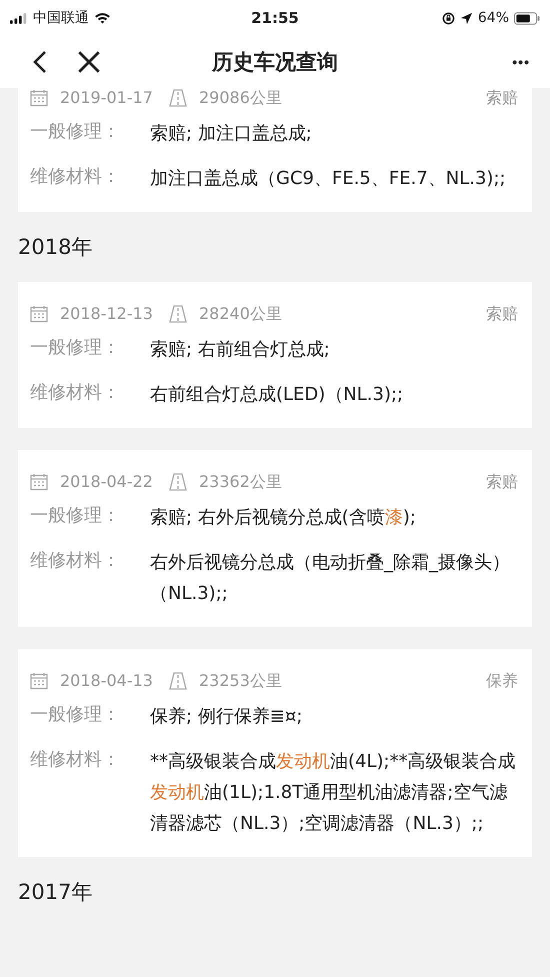 The height and width of the screenshot is (977, 550). Describe the element at coordinates (283, 518) in the screenshot. I see `repair-text: 索赔; 右外后视镜分总成(含喷漆);` at that location.